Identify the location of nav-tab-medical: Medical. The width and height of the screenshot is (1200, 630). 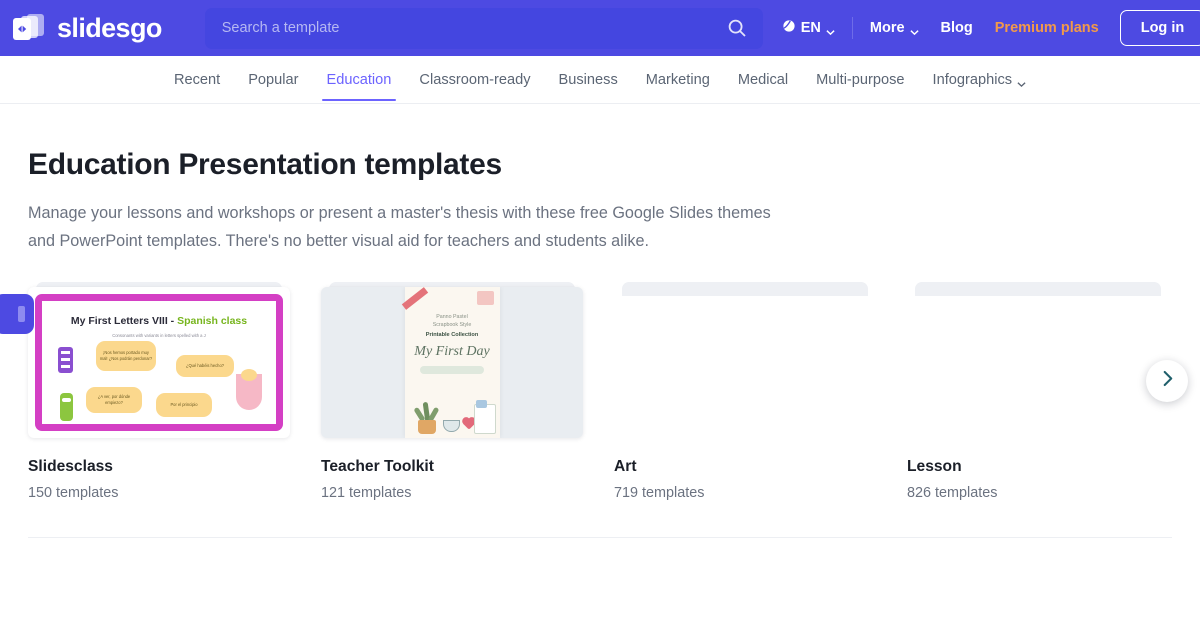
(763, 79).